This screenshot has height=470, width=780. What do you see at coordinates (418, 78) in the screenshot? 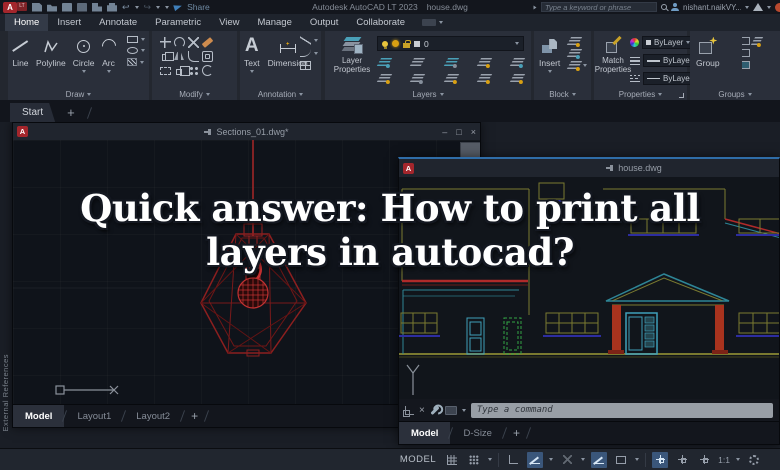
I see `layer-on-all-icon` at bounding box center [418, 78].